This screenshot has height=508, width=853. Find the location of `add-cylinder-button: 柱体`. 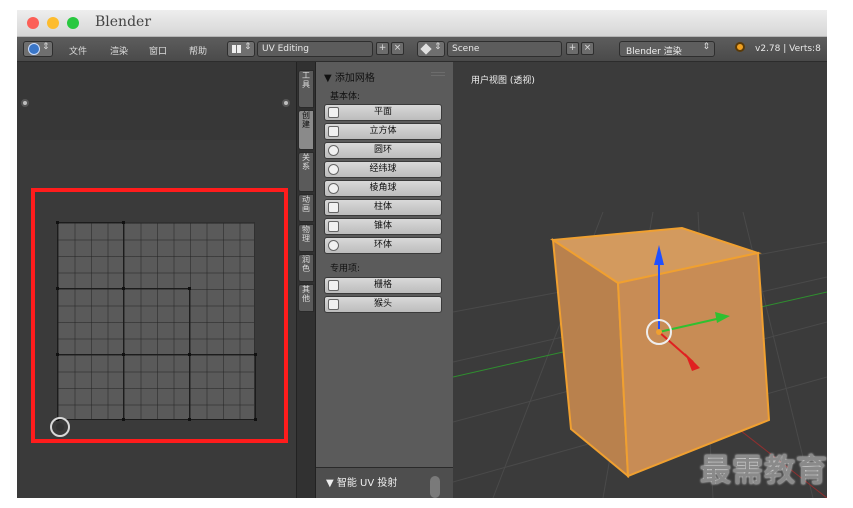

add-cylinder-button: 柱体 is located at coordinates (383, 207).